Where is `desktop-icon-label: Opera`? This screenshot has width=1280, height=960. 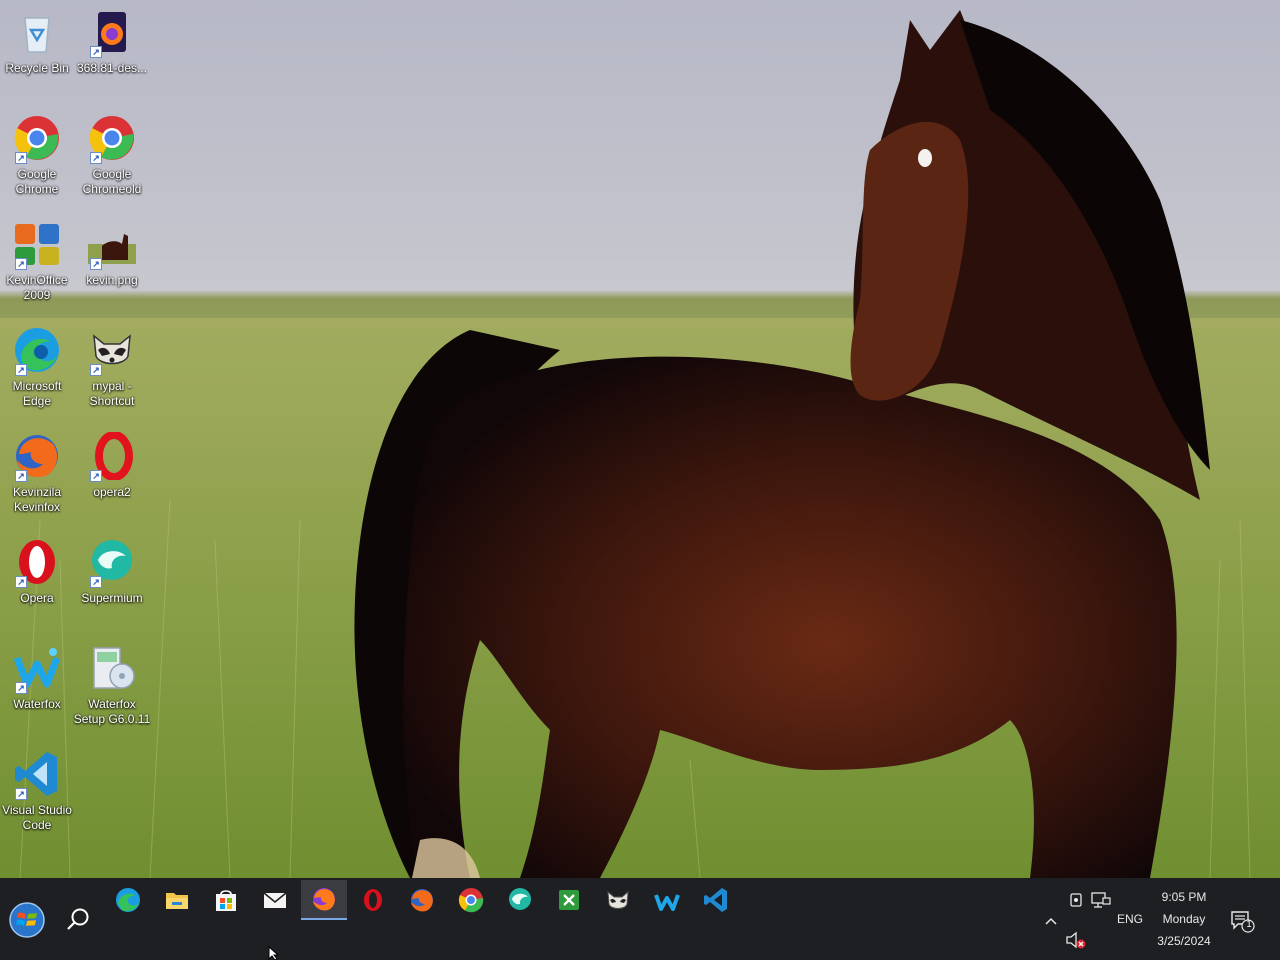 desktop-icon-label: Opera is located at coordinates (37, 598).